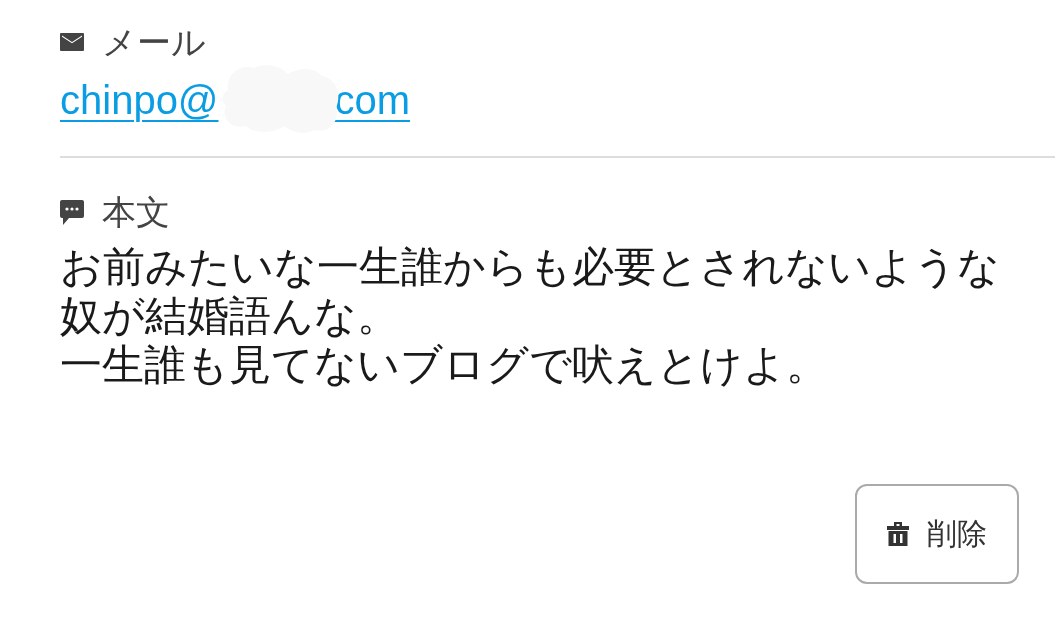 This screenshot has height=635, width=1055. Describe the element at coordinates (72, 42) in the screenshot. I see `mail-icon` at that location.